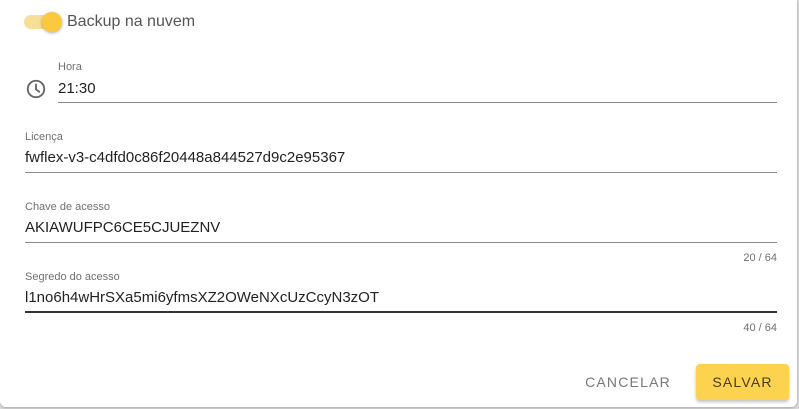  What do you see at coordinates (401, 172) in the screenshot?
I see `licenca-underline` at bounding box center [401, 172].